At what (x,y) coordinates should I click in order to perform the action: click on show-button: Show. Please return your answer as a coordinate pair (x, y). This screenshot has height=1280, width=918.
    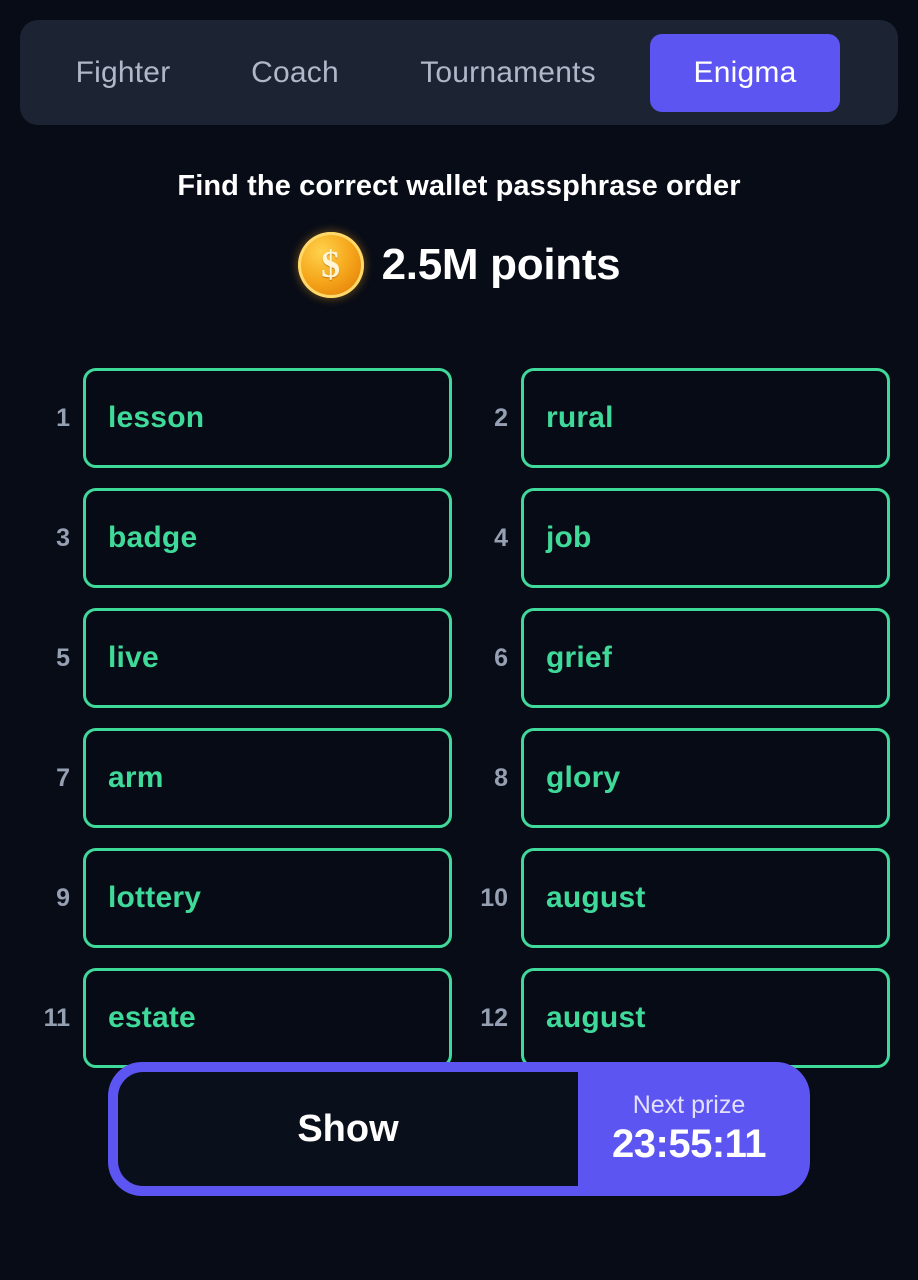
    Looking at the image, I should click on (348, 1129).